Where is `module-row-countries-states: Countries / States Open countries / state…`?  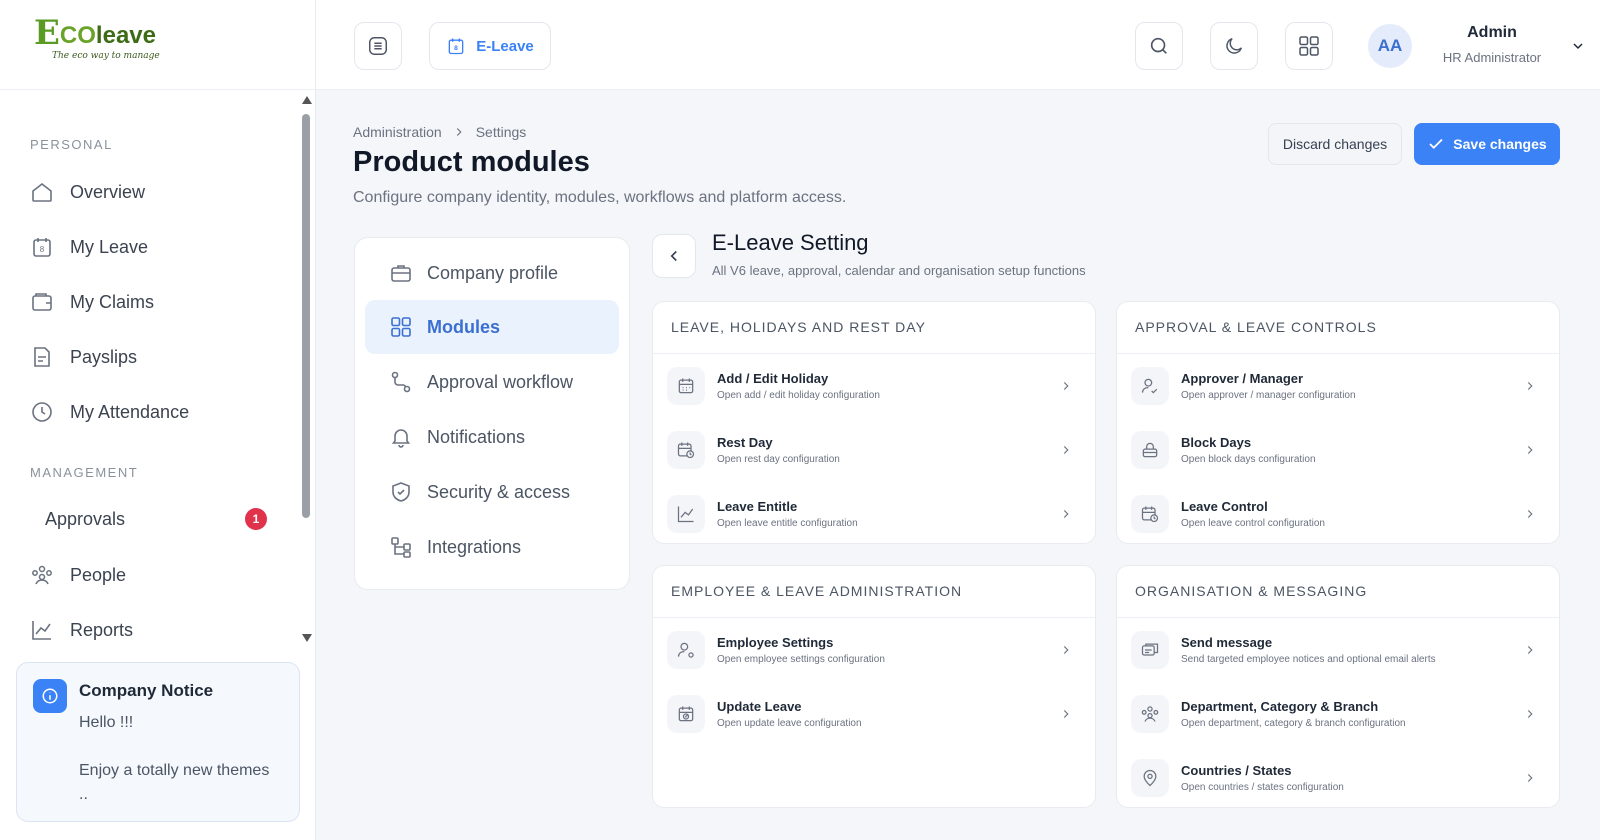
module-row-countries-states: Countries / States Open countries / state… is located at coordinates (1338, 778).